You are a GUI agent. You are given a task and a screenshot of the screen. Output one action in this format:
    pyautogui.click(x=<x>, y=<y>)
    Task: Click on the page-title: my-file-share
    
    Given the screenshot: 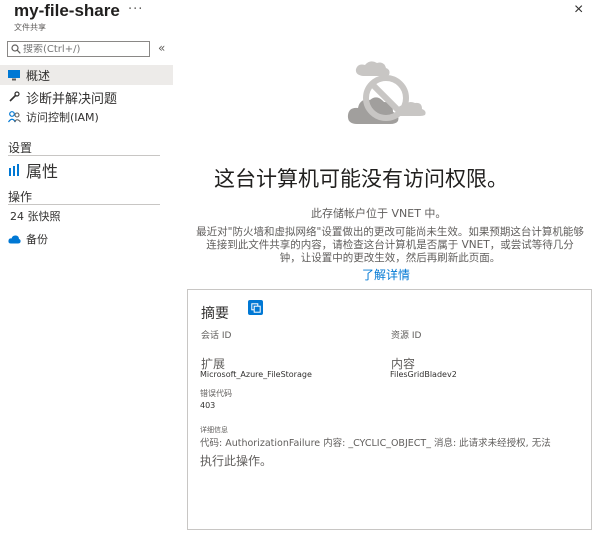 What is the action you would take?
    pyautogui.click(x=67, y=10)
    